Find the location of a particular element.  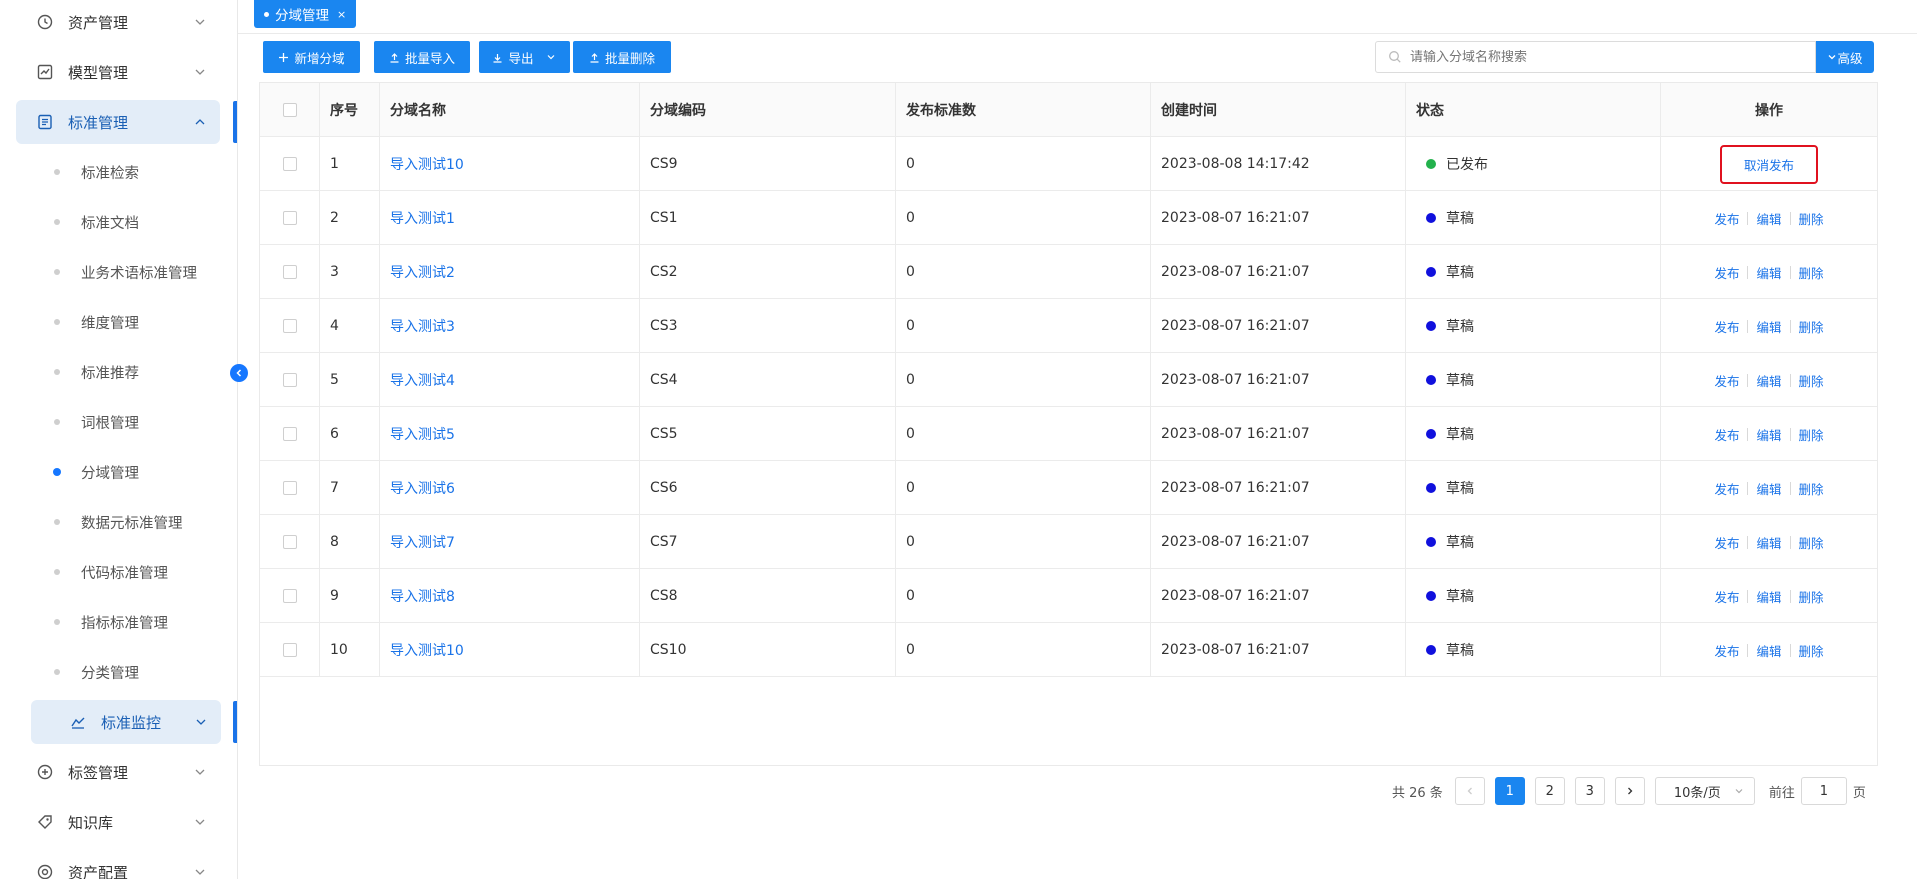

domain-name-link: 导入测试4 is located at coordinates (510, 380).